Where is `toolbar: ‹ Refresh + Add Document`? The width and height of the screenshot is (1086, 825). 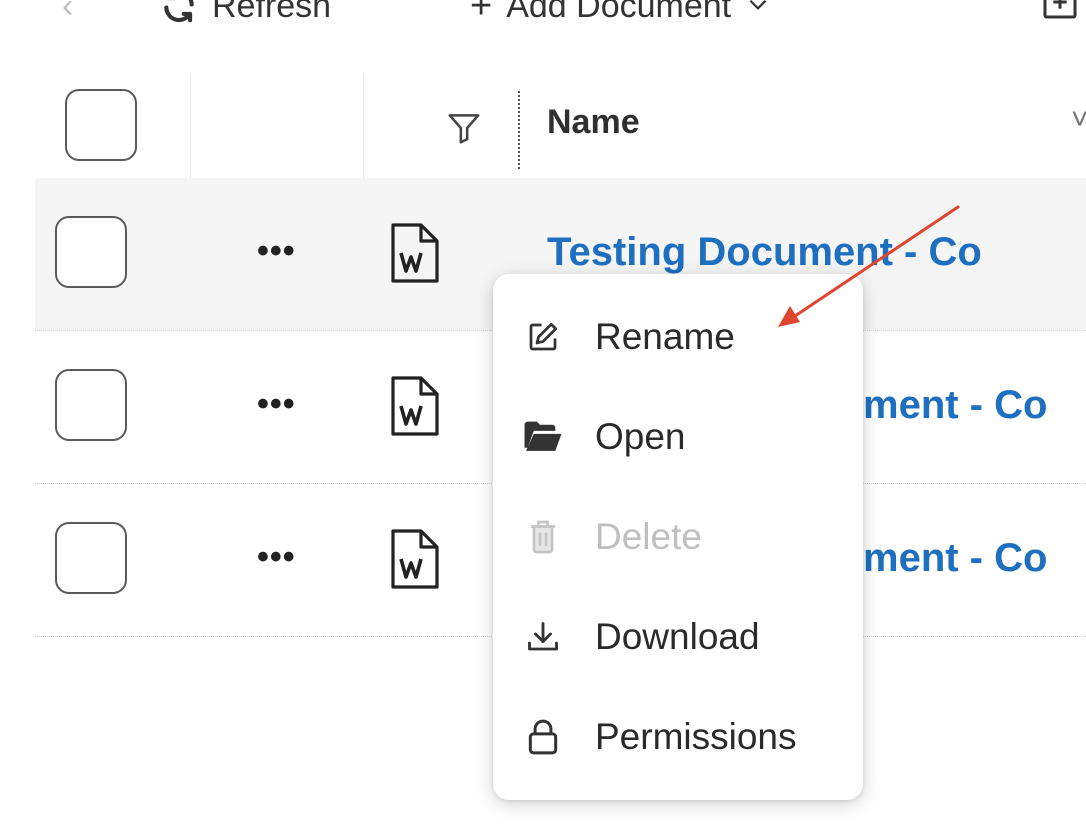
toolbar: ‹ Refresh + Add Document is located at coordinates (543, 21).